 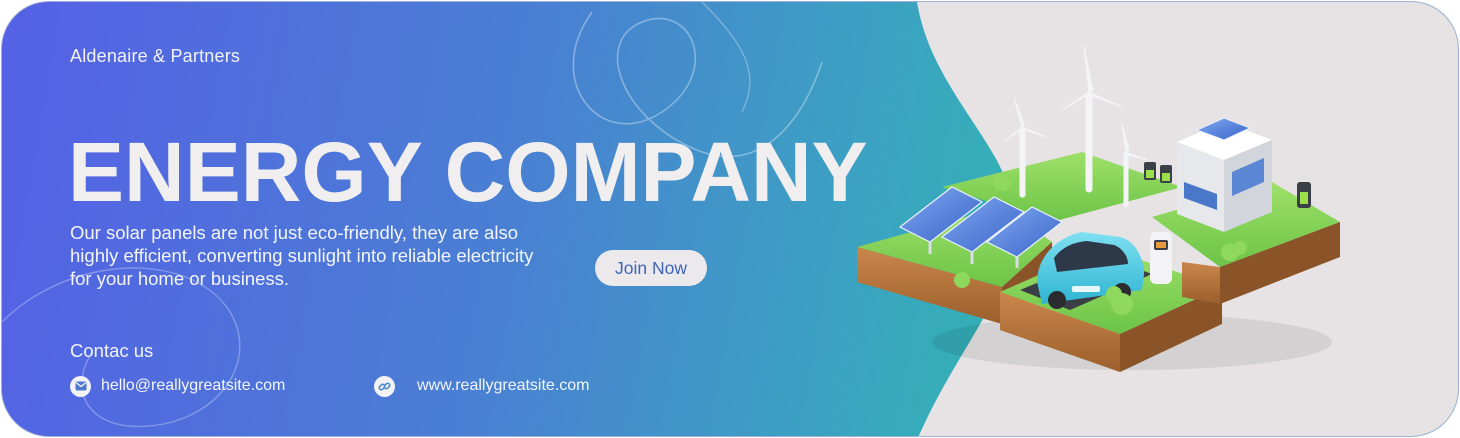 I want to click on website-text: www.reallygreatsite.com, so click(x=503, y=385).